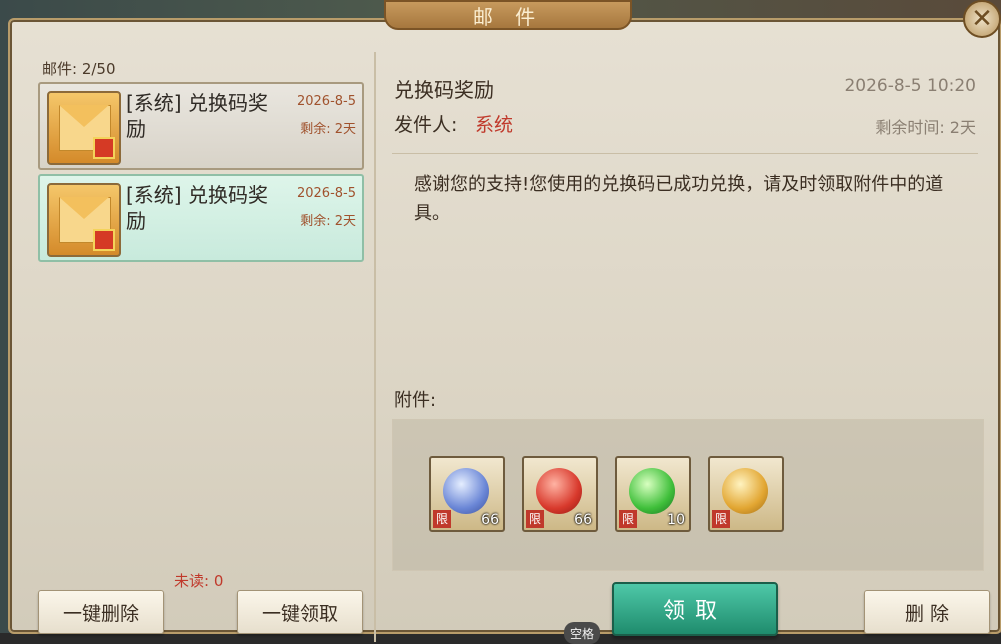 This screenshot has width=1001, height=644. I want to click on attachment-slot: 限, so click(746, 494).